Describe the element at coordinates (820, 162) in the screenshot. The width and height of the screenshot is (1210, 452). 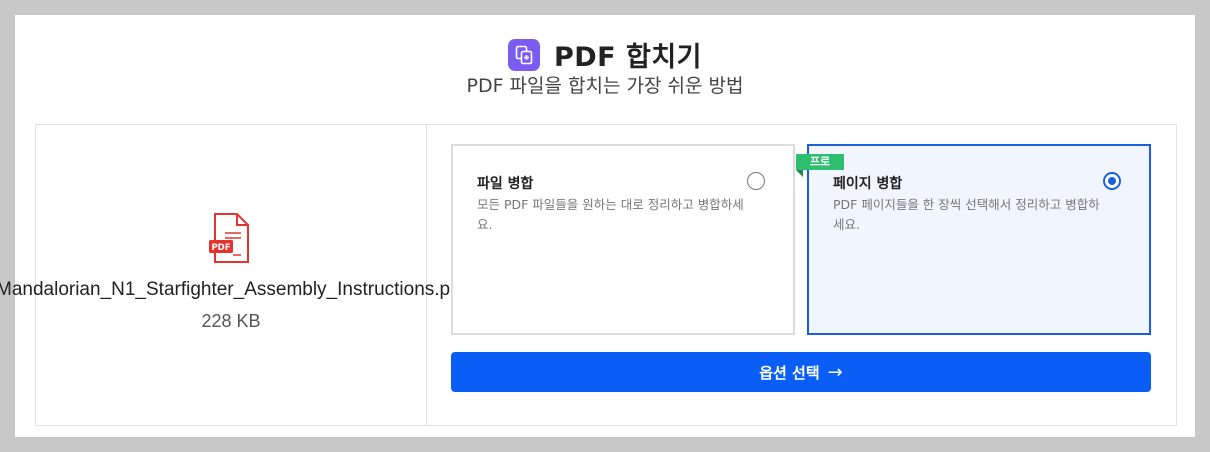
I see `pro-badge: 프로` at that location.